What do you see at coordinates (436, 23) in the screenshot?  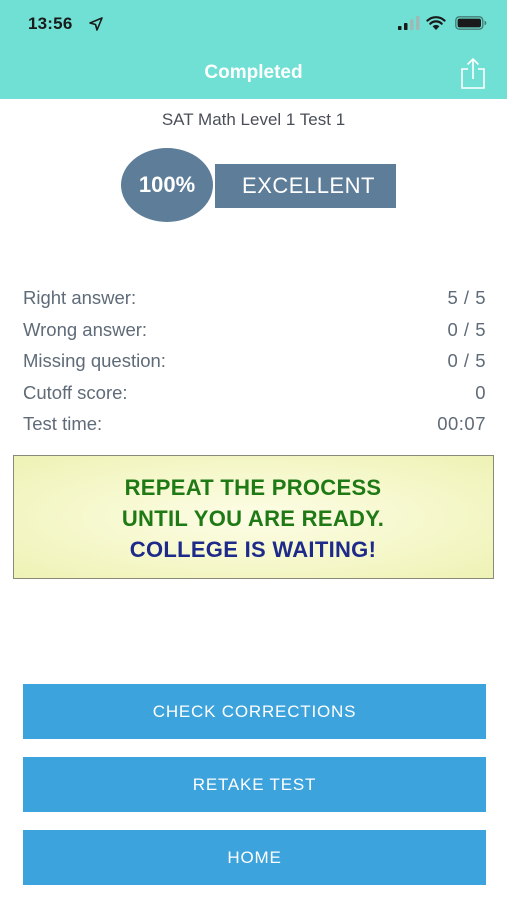 I see `wifi-icon` at bounding box center [436, 23].